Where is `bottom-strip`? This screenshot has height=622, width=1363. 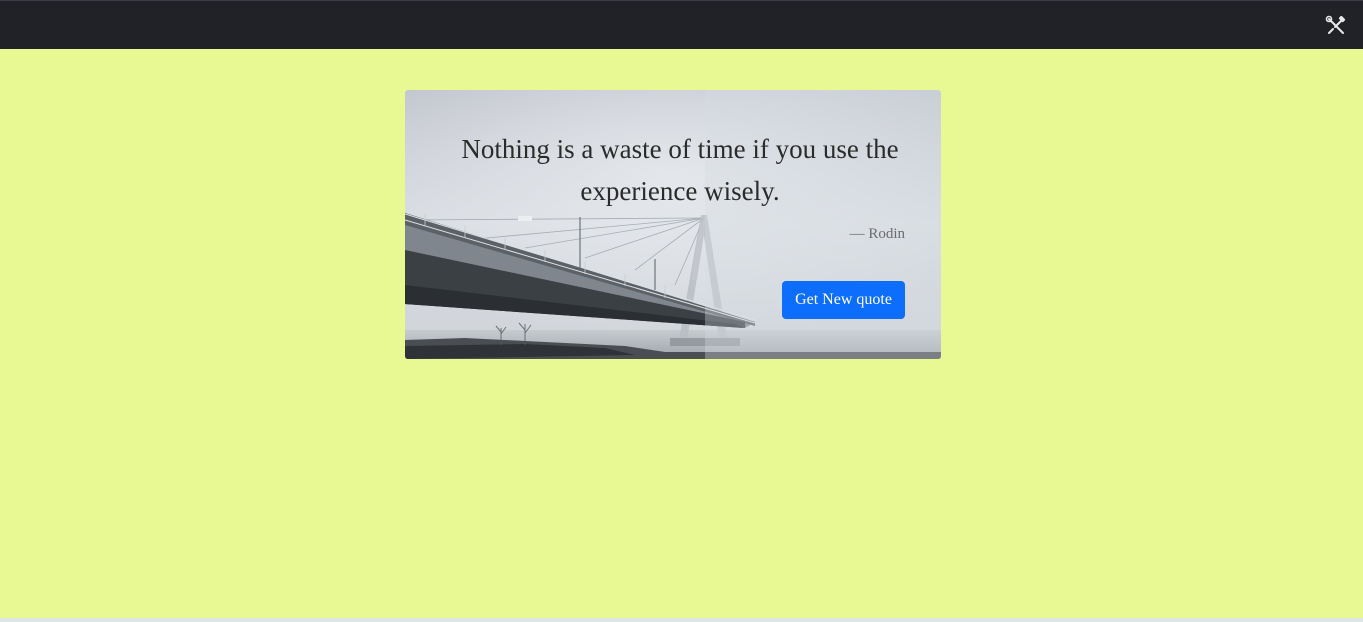 bottom-strip is located at coordinates (681, 620).